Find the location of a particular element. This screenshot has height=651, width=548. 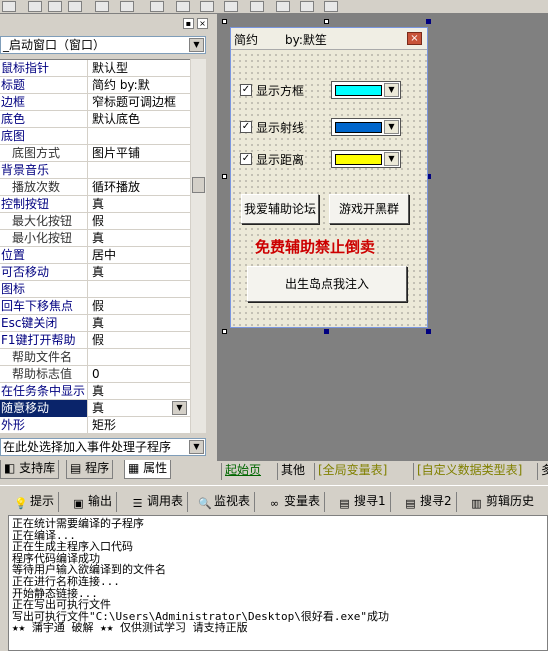

checkbox-show-ray: ✓ is located at coordinates (246, 127).